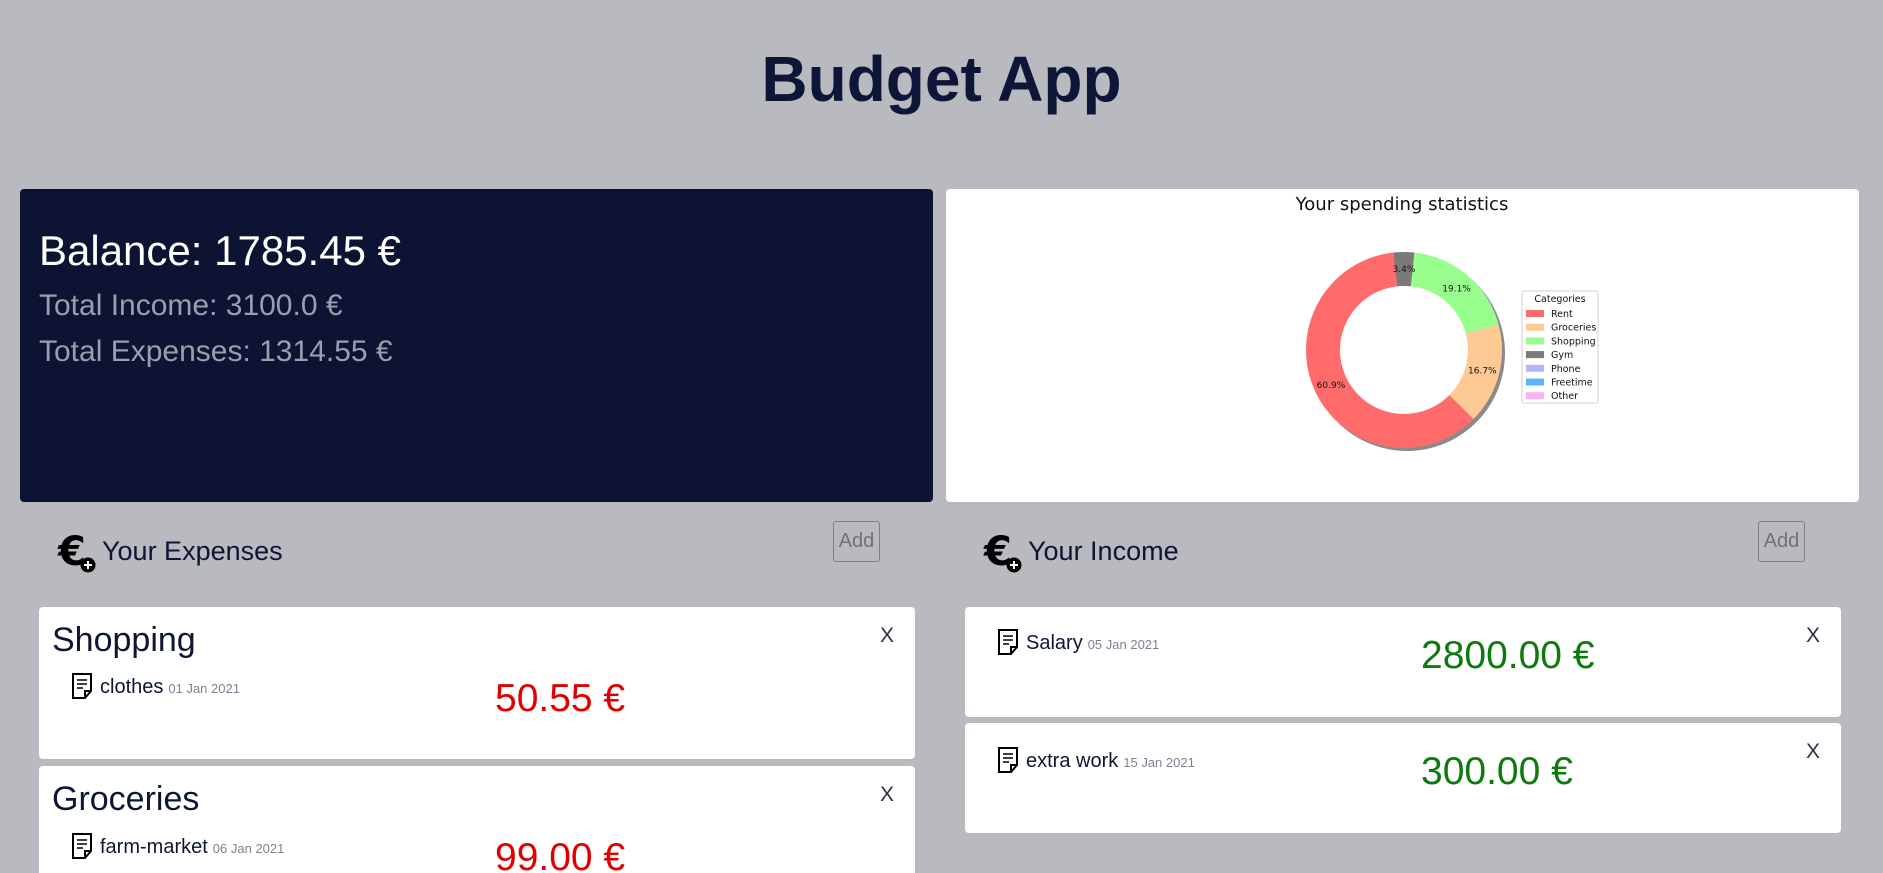  What do you see at coordinates (1535, 355) in the screenshot?
I see `legend-swatch-gym` at bounding box center [1535, 355].